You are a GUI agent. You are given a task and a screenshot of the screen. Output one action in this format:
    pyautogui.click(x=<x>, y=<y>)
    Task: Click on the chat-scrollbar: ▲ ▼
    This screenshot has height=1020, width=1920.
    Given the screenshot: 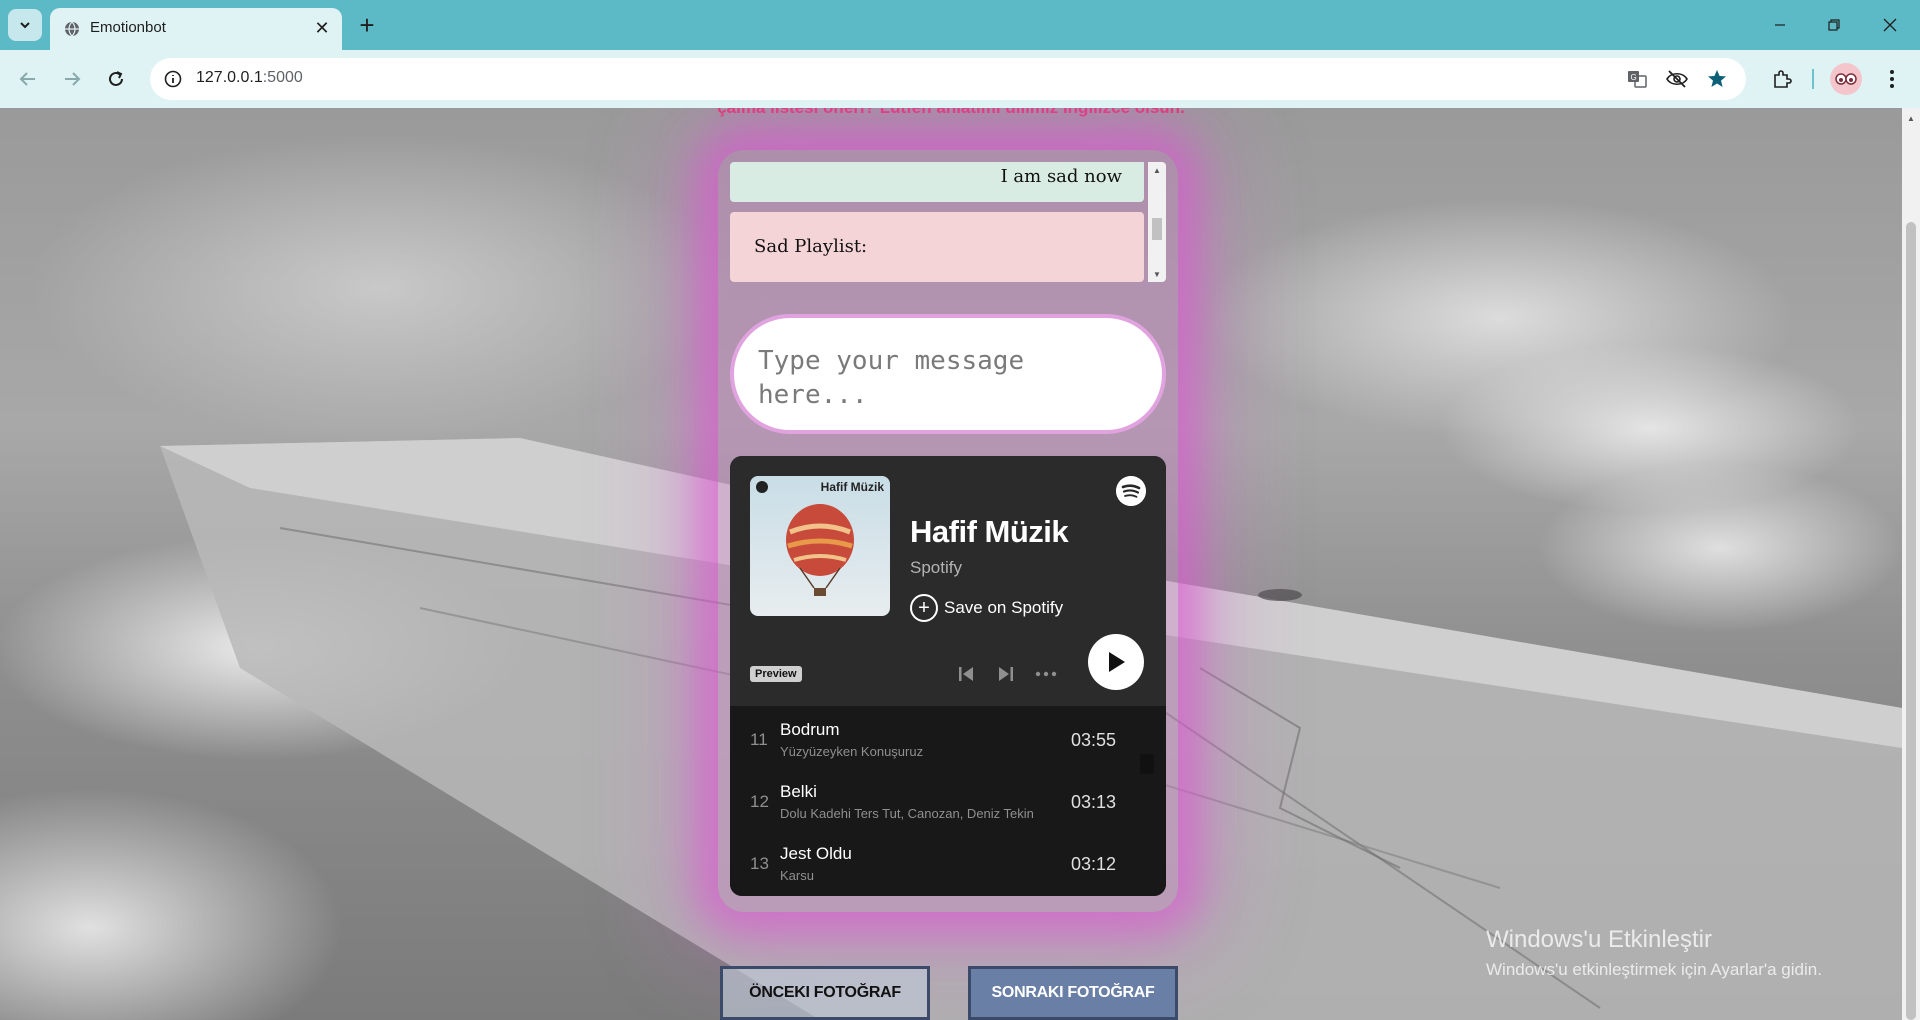 What is the action you would take?
    pyautogui.click(x=1157, y=222)
    